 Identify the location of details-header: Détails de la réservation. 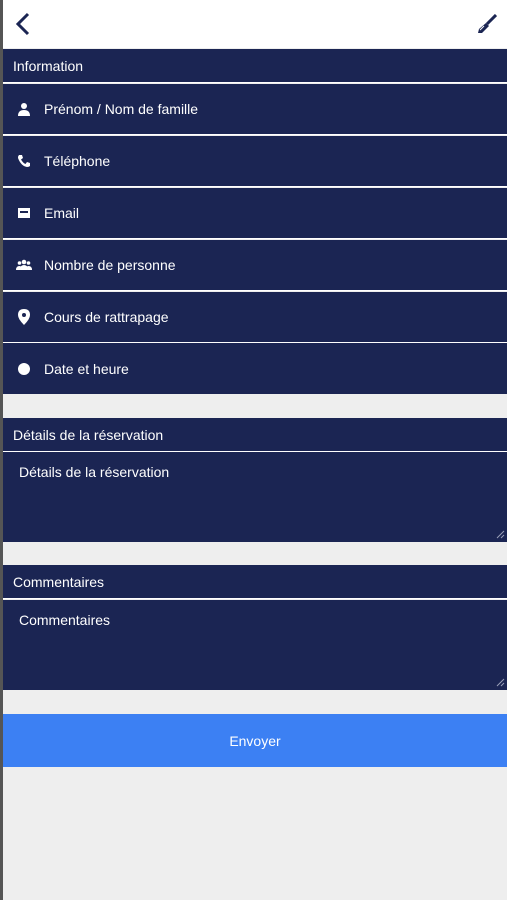
(255, 435).